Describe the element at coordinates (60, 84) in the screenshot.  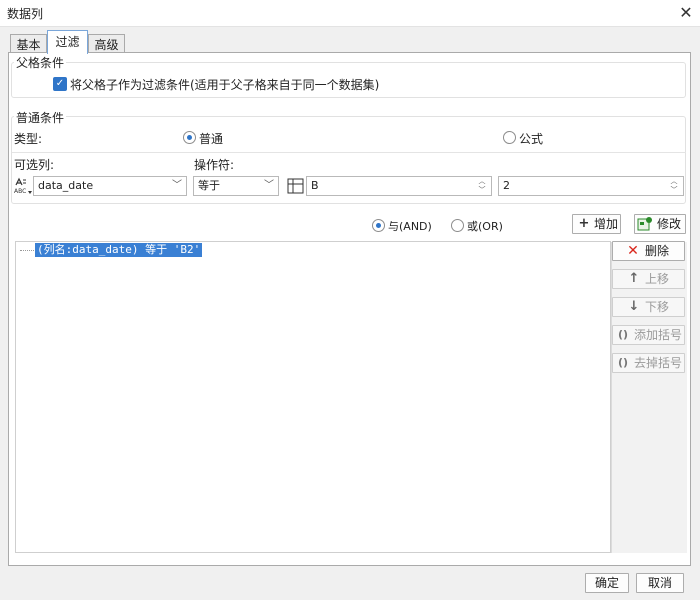
I see `use-parent-checkbox: ✓` at that location.